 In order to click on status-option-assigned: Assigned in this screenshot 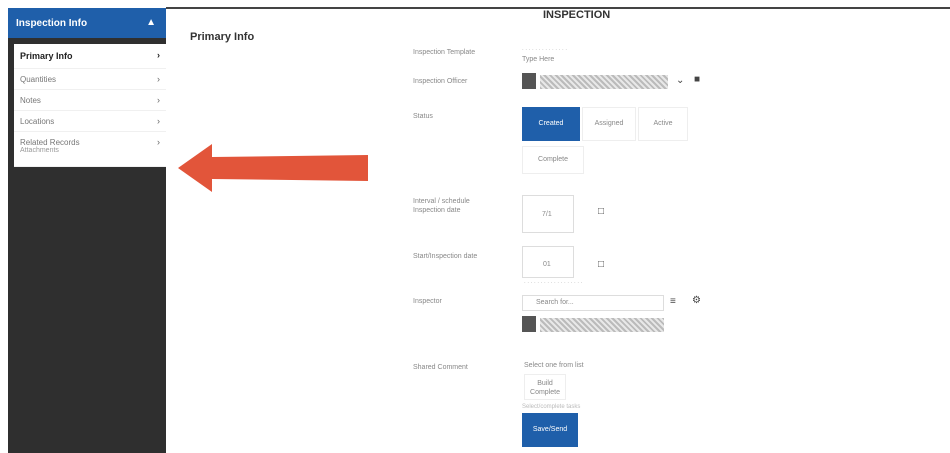, I will do `click(609, 124)`.